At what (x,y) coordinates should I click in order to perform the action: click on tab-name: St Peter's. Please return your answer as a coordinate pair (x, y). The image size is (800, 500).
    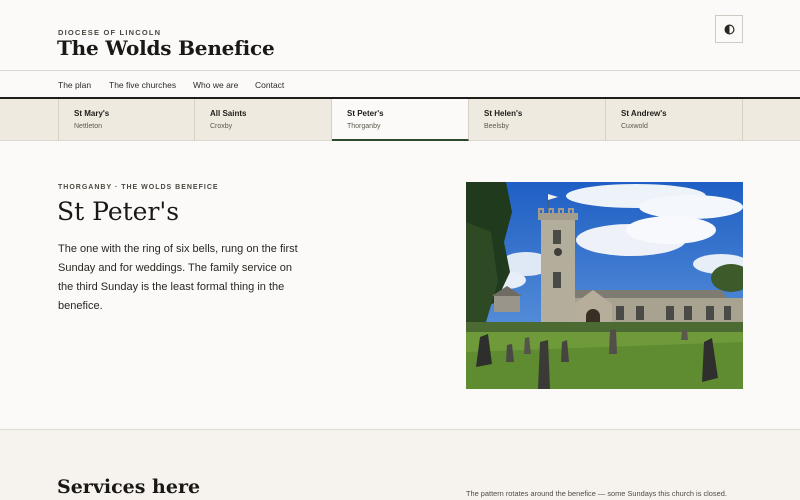
    Looking at the image, I should click on (365, 113).